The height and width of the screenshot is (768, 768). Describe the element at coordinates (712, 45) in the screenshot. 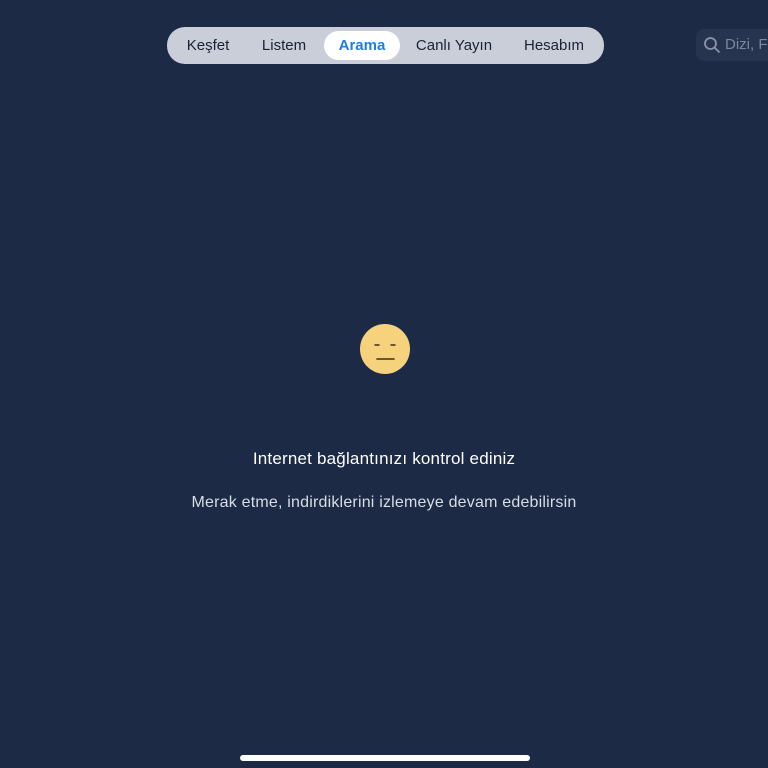

I see `search-icon` at that location.